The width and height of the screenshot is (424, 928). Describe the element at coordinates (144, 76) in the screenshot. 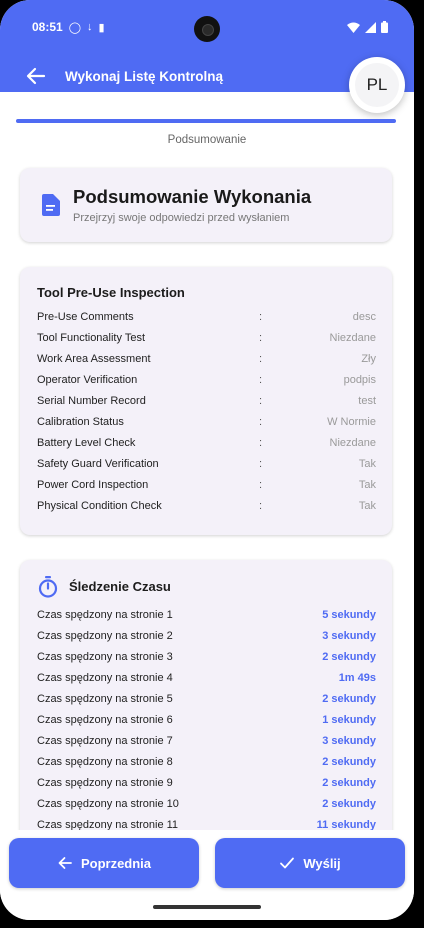

I see `app-bar-title: Wykonaj Listę Kontrolną` at that location.